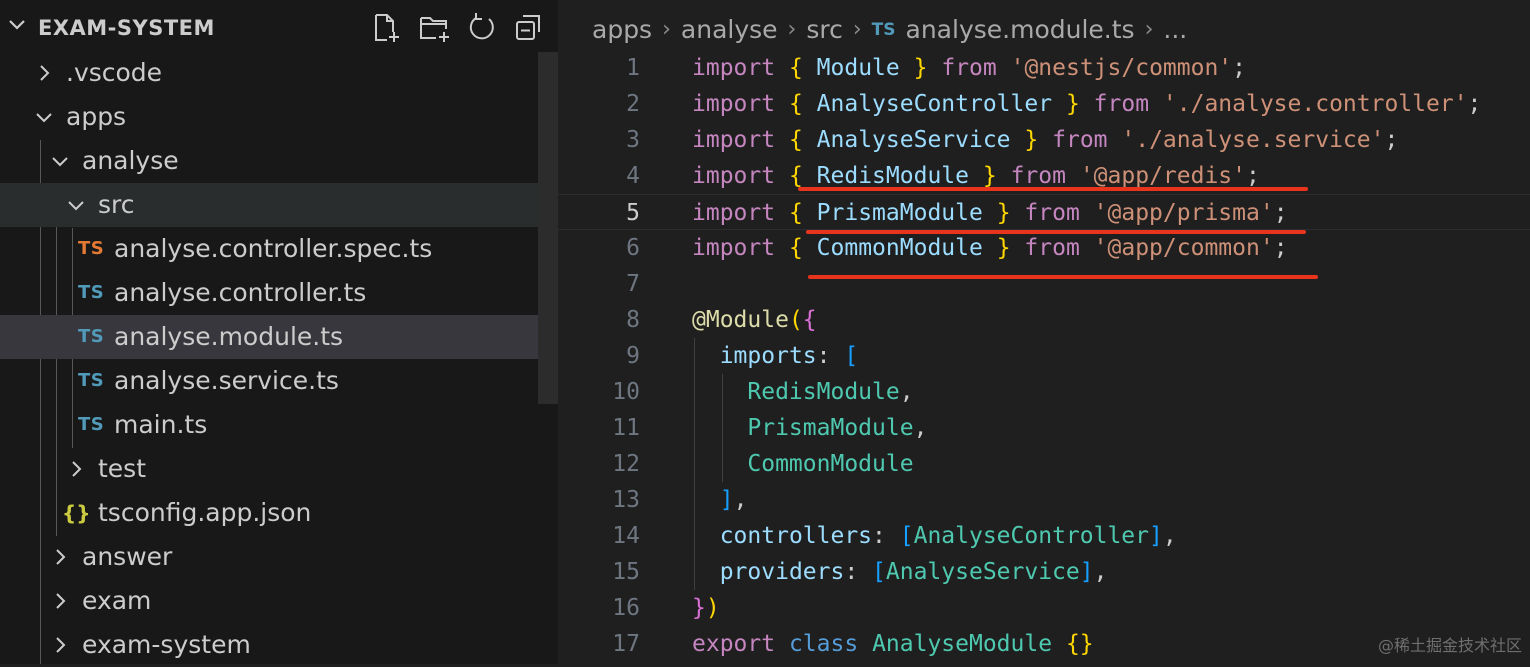 The width and height of the screenshot is (1530, 667). I want to click on new-folder-icon, so click(435, 28).